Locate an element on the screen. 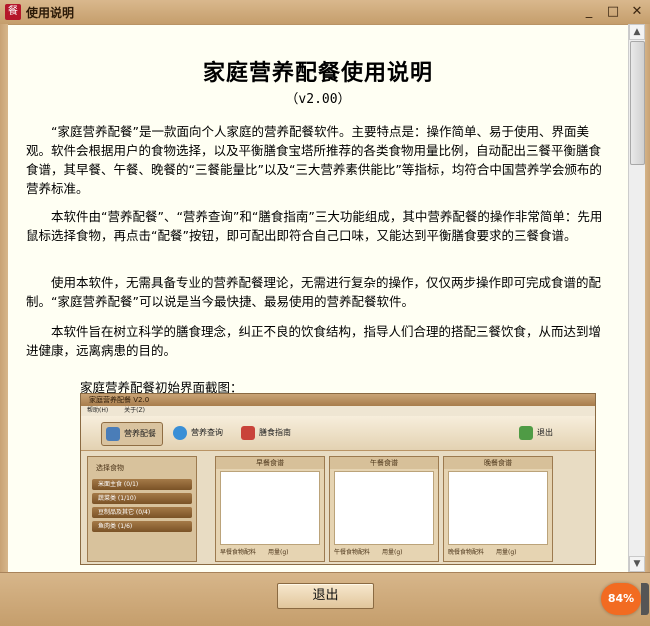 The width and height of the screenshot is (650, 626). shot-dinner-panel: 晚餐食谱 晚餐食物配料 用量(g) is located at coordinates (498, 509).